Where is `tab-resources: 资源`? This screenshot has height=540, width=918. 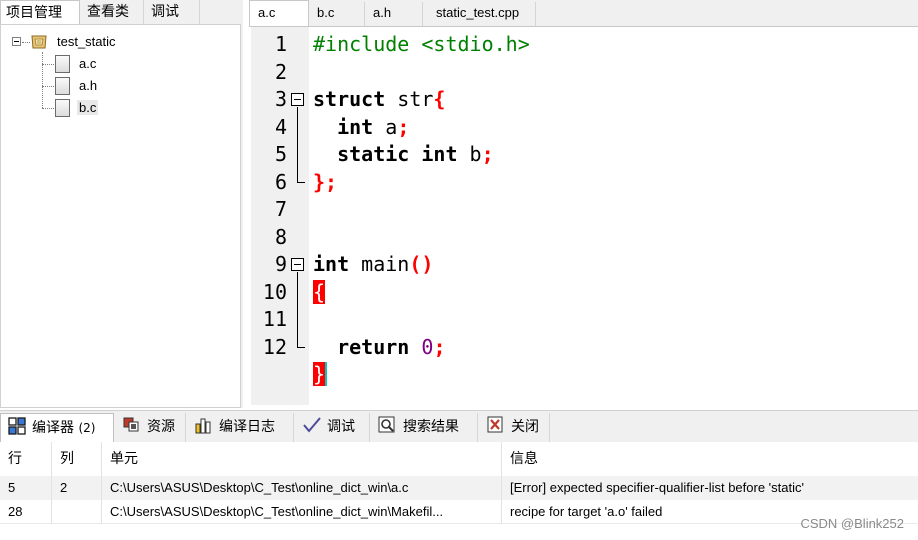 tab-resources: 资源 is located at coordinates (151, 427).